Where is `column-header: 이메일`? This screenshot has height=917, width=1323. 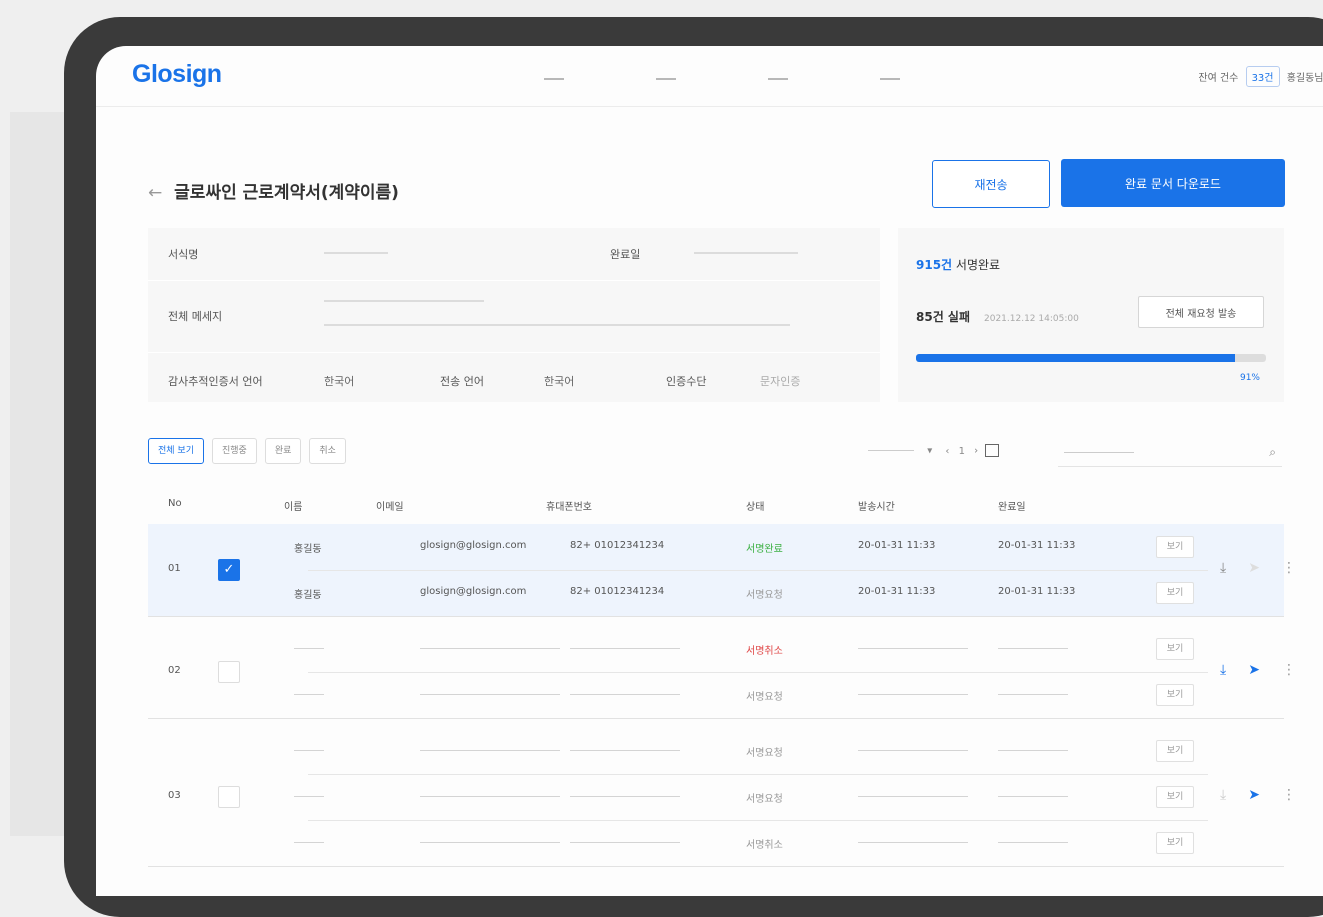 column-header: 이메일 is located at coordinates (390, 507).